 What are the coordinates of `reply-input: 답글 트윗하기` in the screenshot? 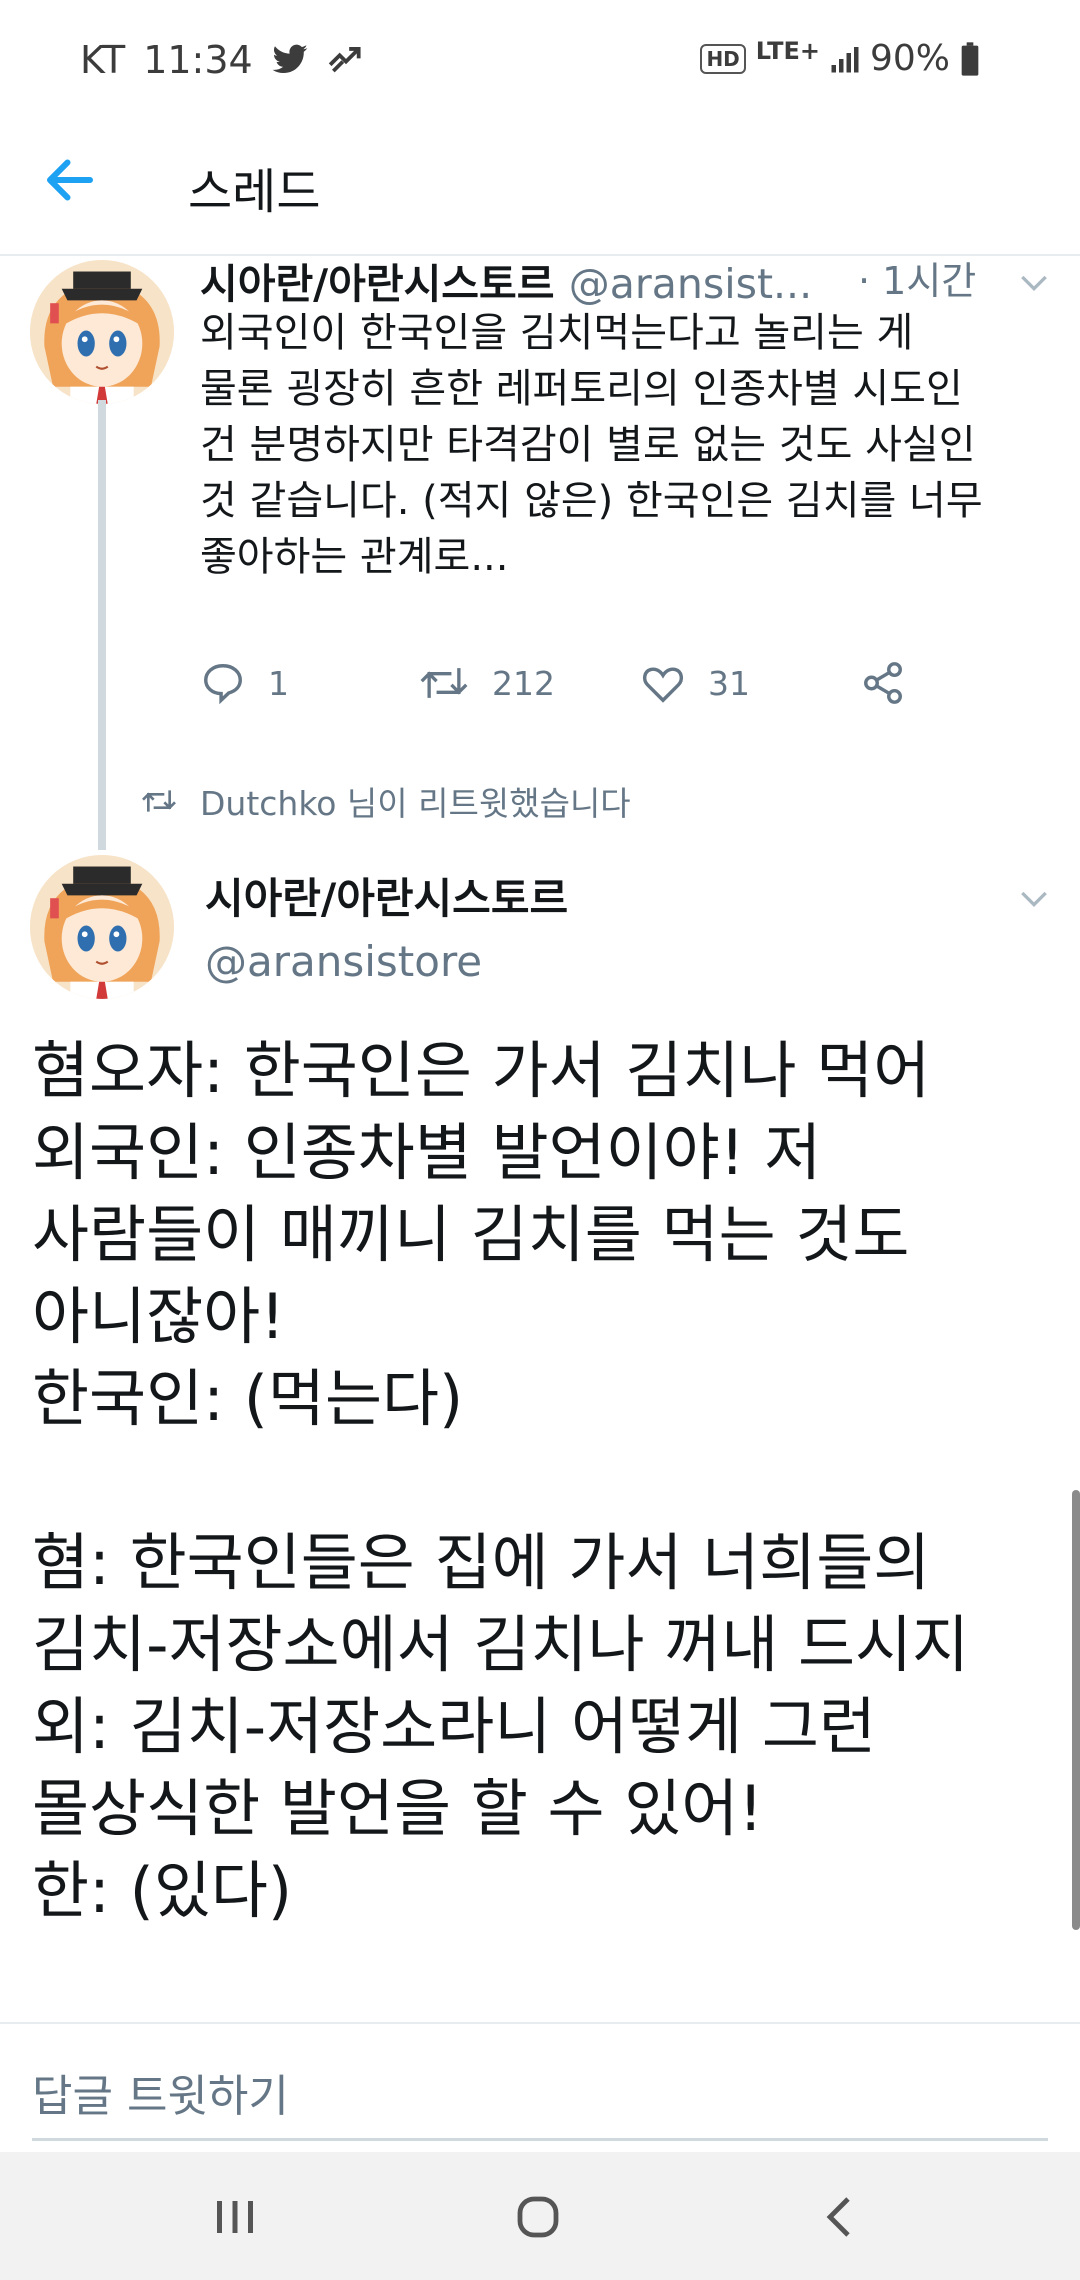 It's located at (160, 2092).